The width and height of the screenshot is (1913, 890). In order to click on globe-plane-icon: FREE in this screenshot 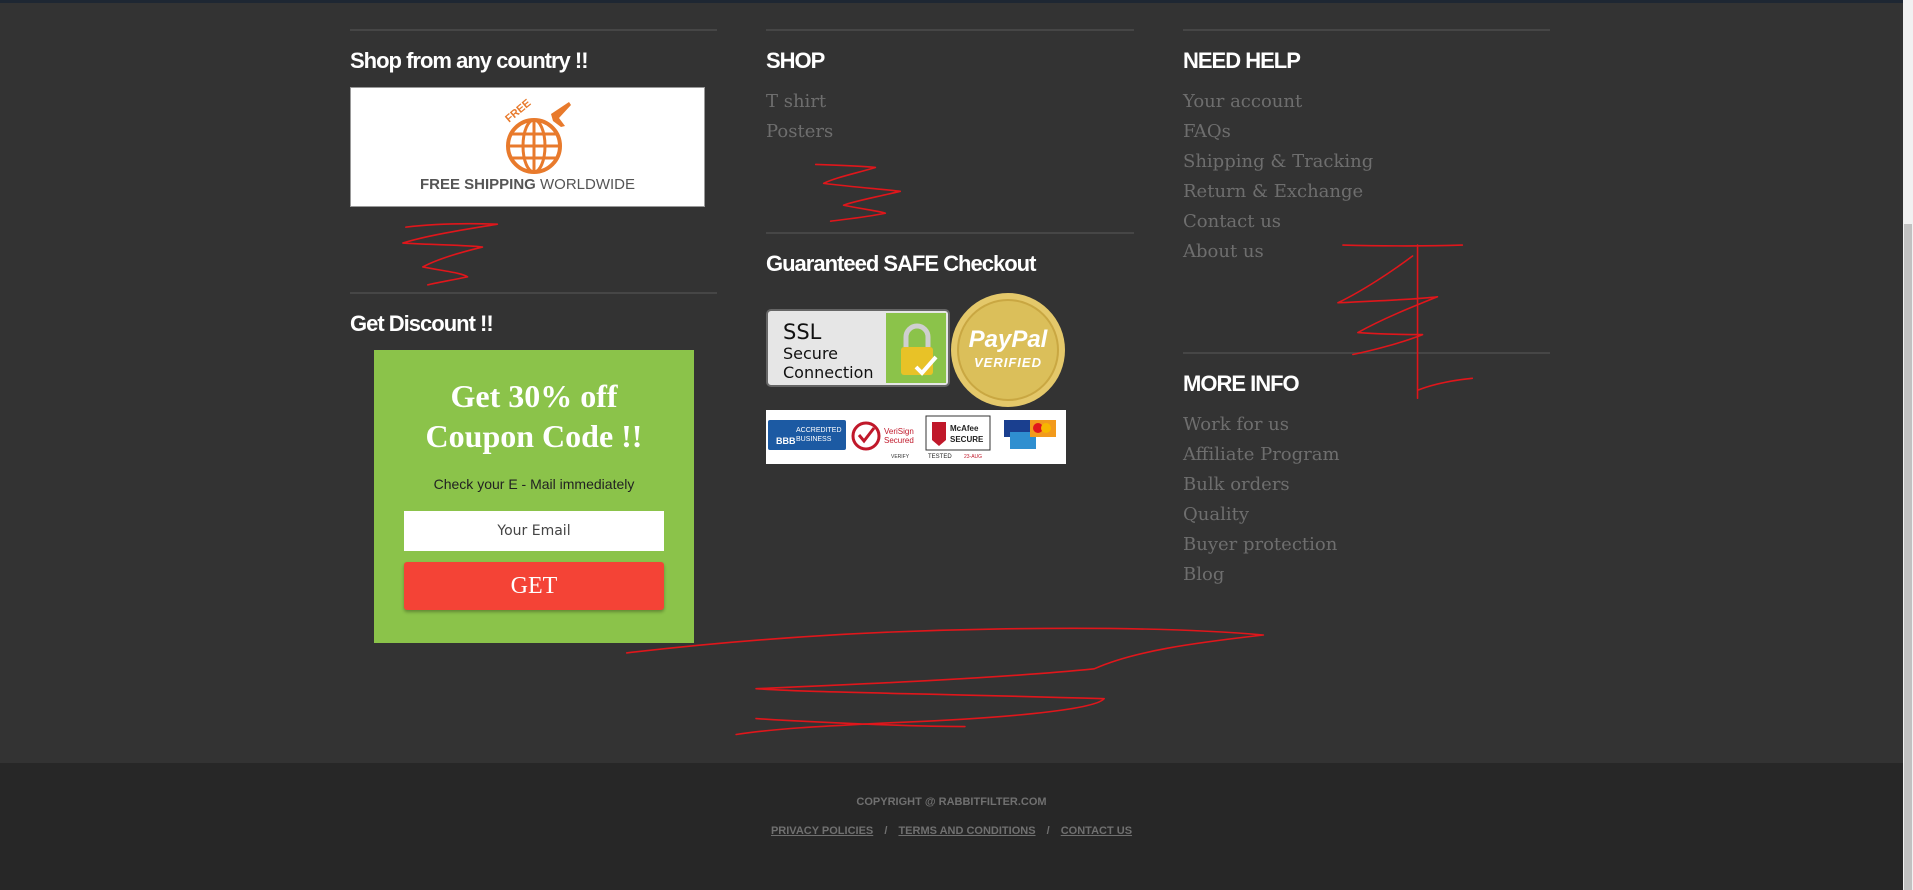, I will do `click(537, 136)`.